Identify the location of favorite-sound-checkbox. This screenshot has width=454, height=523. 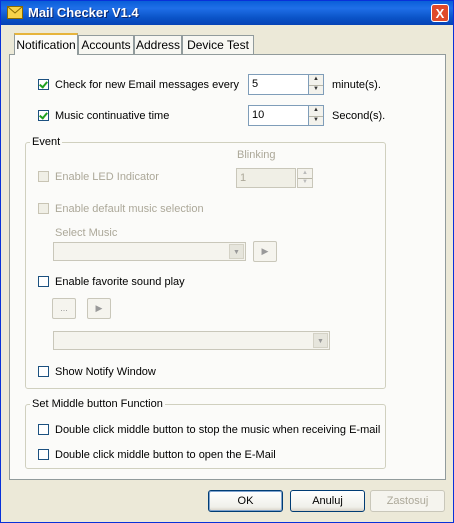
(43, 281).